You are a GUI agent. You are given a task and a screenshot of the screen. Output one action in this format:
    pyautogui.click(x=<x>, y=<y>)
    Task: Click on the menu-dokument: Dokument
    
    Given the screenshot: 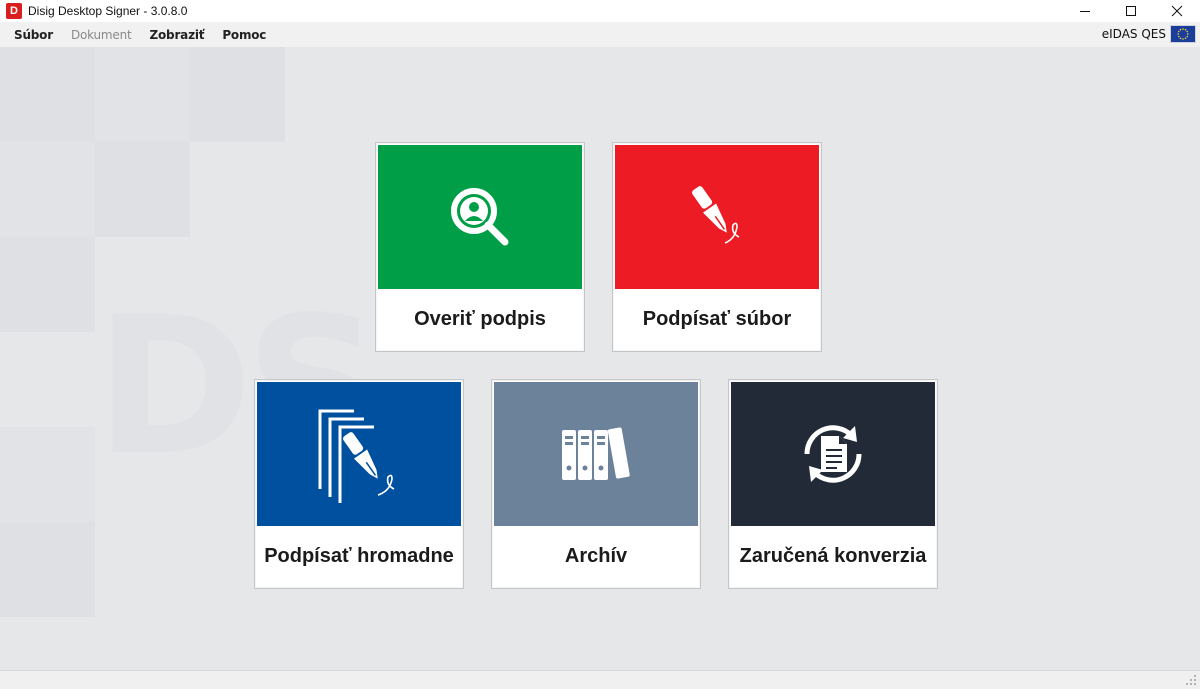 What is the action you would take?
    pyautogui.click(x=101, y=35)
    